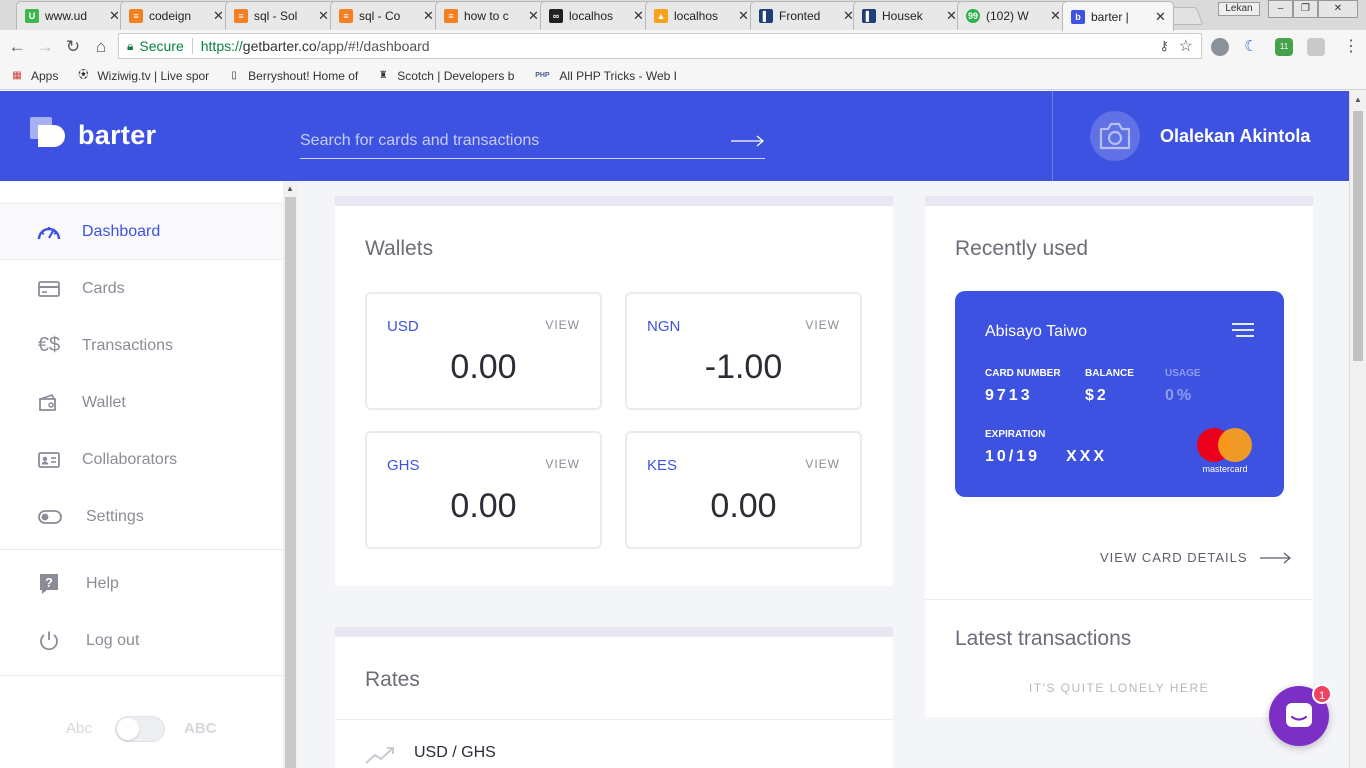 The image size is (1366, 768). What do you see at coordinates (141, 402) in the screenshot?
I see `sidebar-item-wallet: Wallet` at bounding box center [141, 402].